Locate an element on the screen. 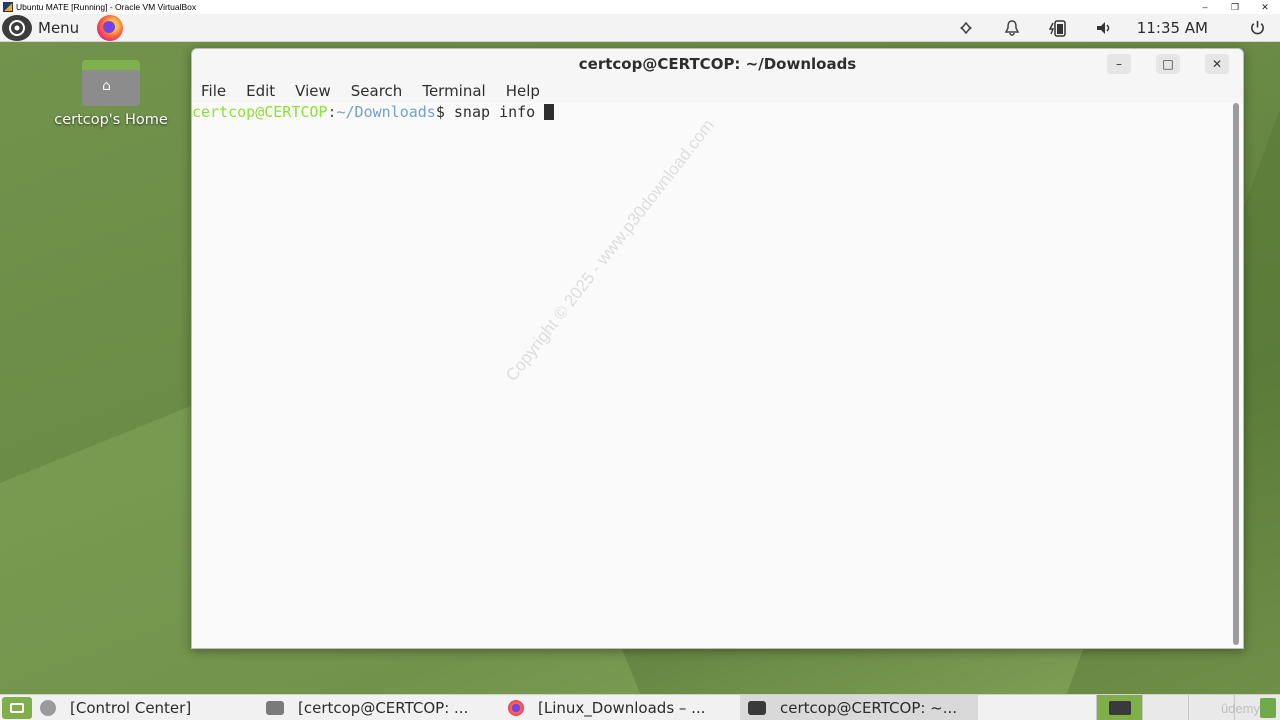 Image resolution: width=1280 pixels, height=720 pixels. text-cursor is located at coordinates (549, 112).